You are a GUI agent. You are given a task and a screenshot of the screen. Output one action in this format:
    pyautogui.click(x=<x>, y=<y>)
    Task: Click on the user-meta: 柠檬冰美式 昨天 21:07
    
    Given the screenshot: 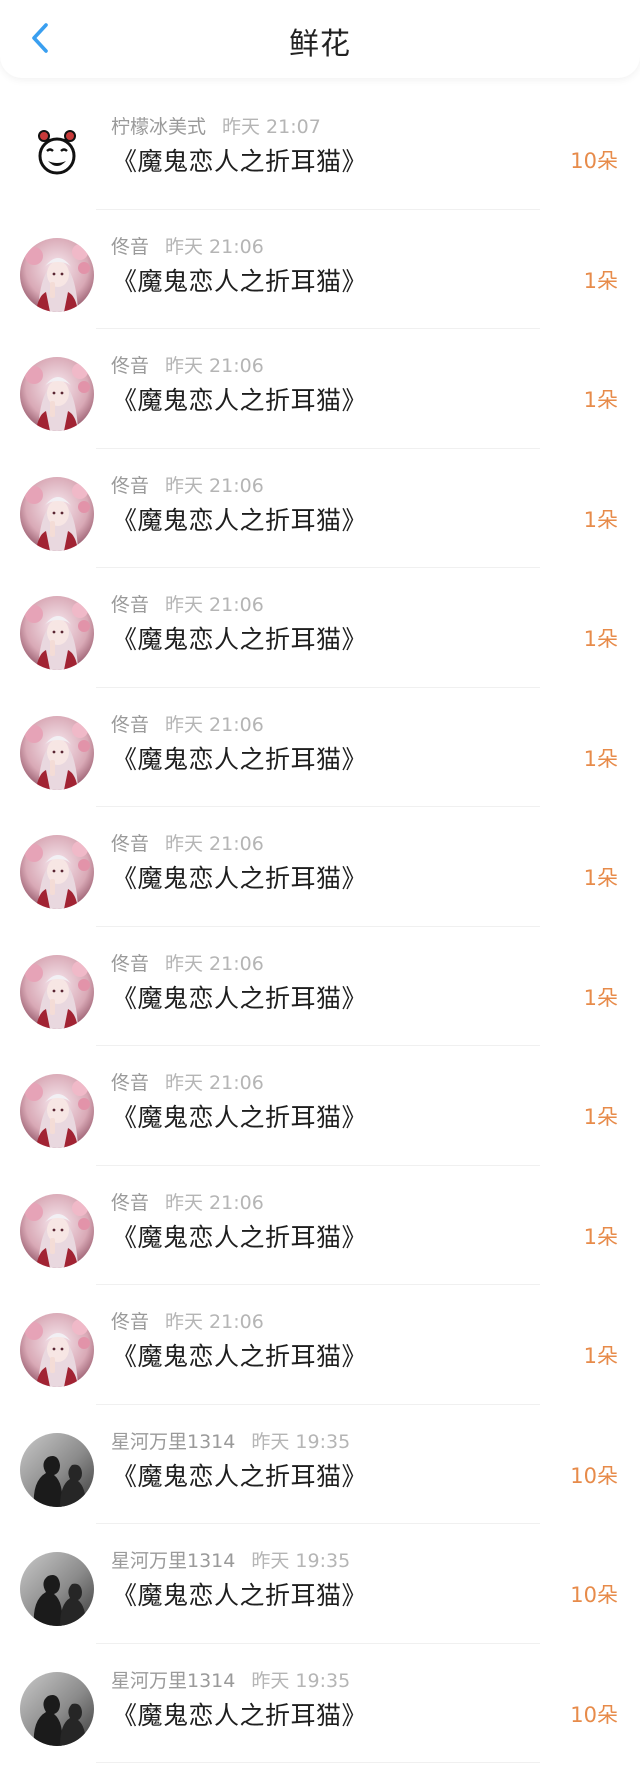 What is the action you would take?
    pyautogui.click(x=216, y=125)
    